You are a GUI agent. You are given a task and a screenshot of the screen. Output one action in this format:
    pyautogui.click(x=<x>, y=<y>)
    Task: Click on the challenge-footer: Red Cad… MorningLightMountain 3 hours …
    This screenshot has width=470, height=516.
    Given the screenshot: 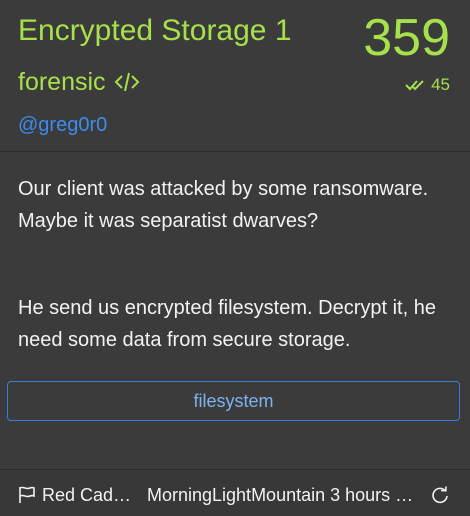 What is the action you would take?
    pyautogui.click(x=235, y=492)
    